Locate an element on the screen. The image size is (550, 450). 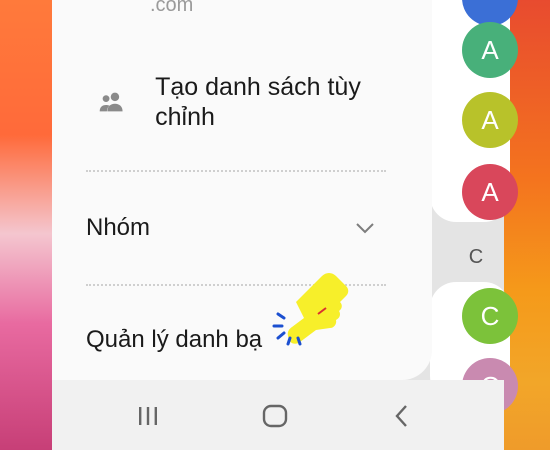
back-icon is located at coordinates (401, 416).